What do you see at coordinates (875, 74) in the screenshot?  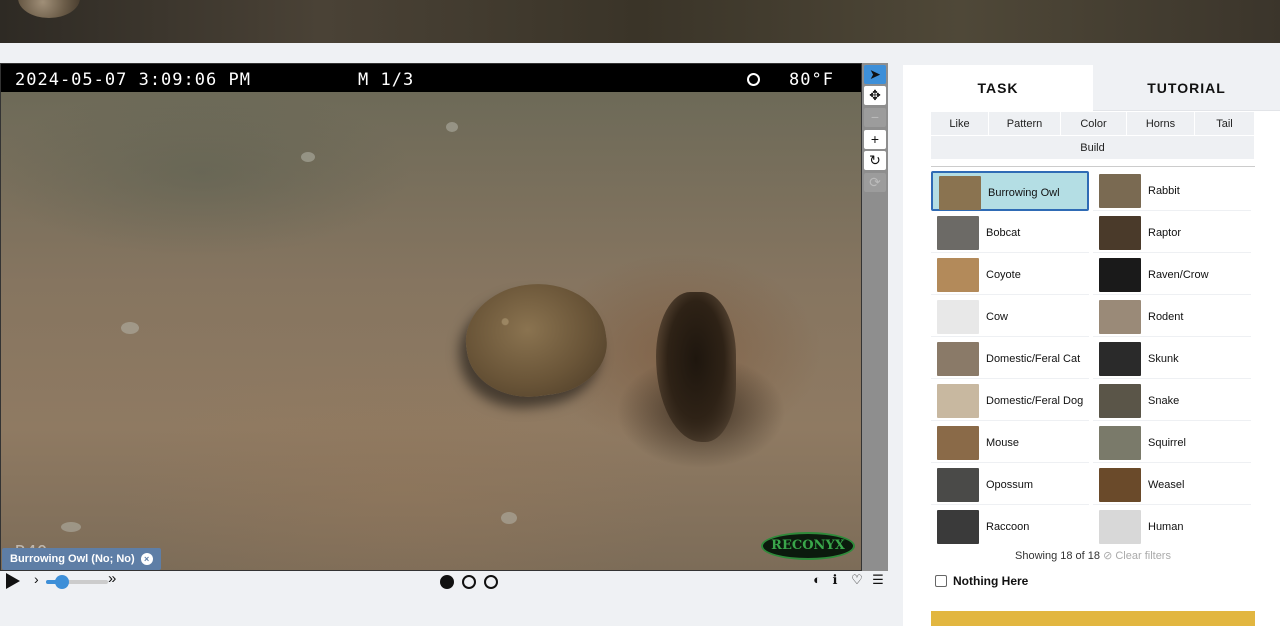 I see `pointer-tool-icon: ➤` at bounding box center [875, 74].